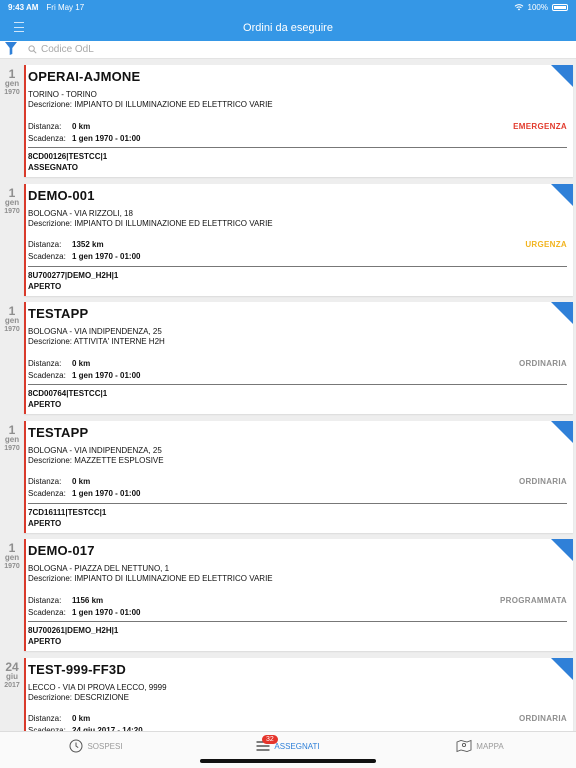  What do you see at coordinates (97, 687) in the screenshot?
I see `order-address: LECCO - VIA DI PROVA LECCO, 9999` at bounding box center [97, 687].